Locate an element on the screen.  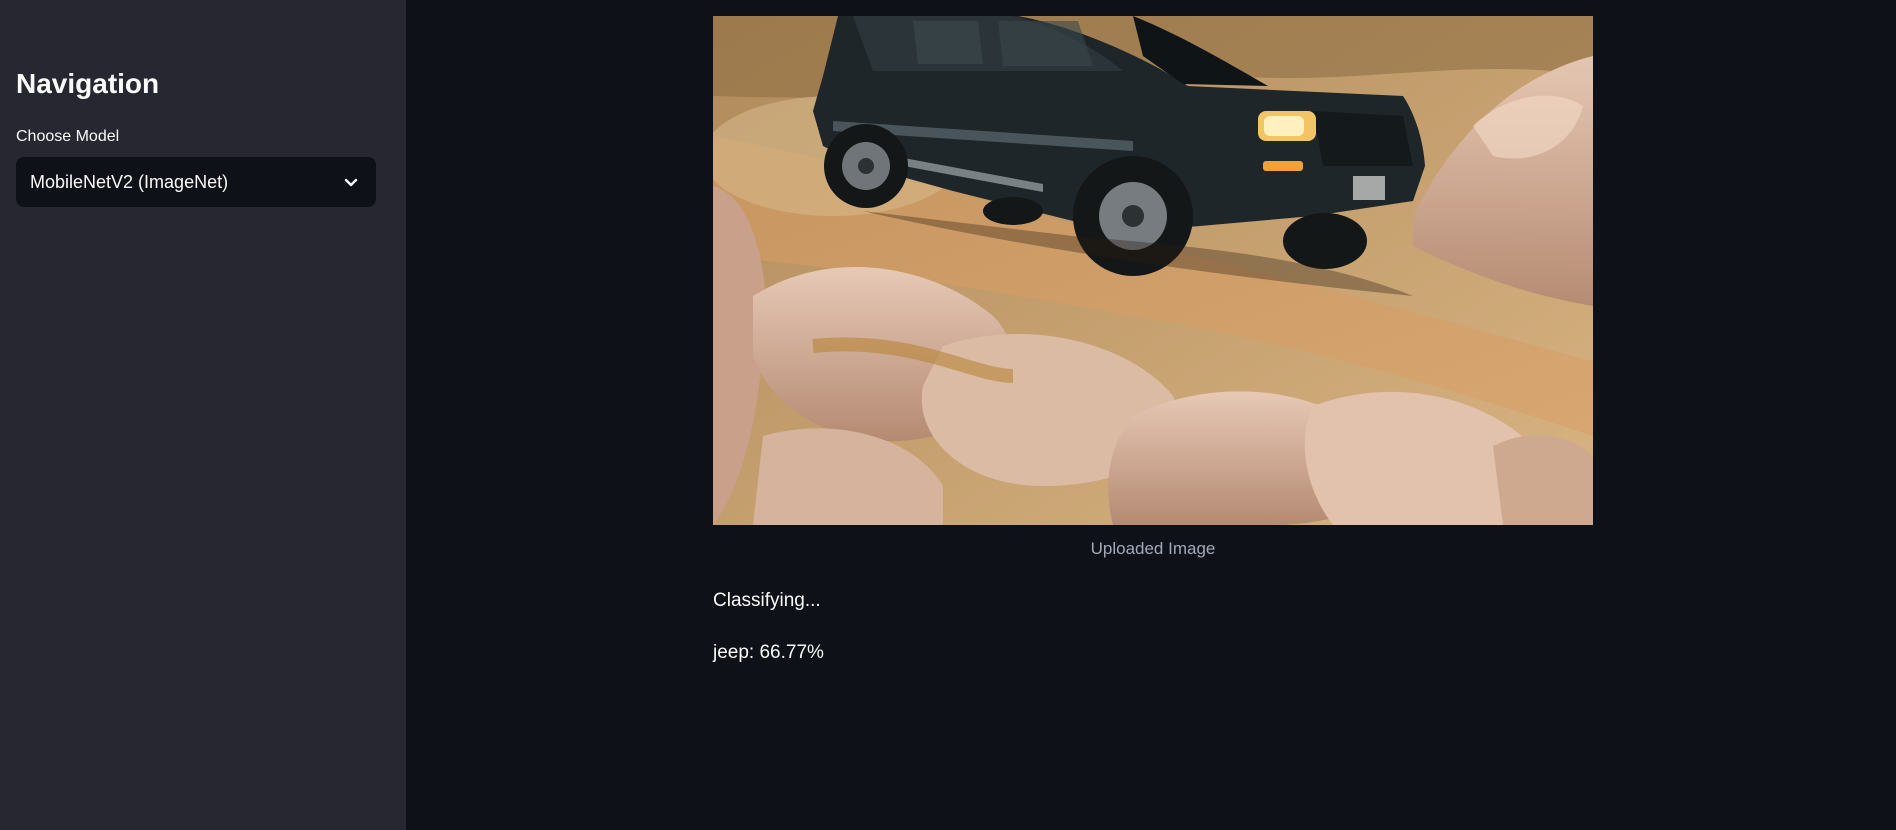
chevron-down-icon is located at coordinates (351, 182).